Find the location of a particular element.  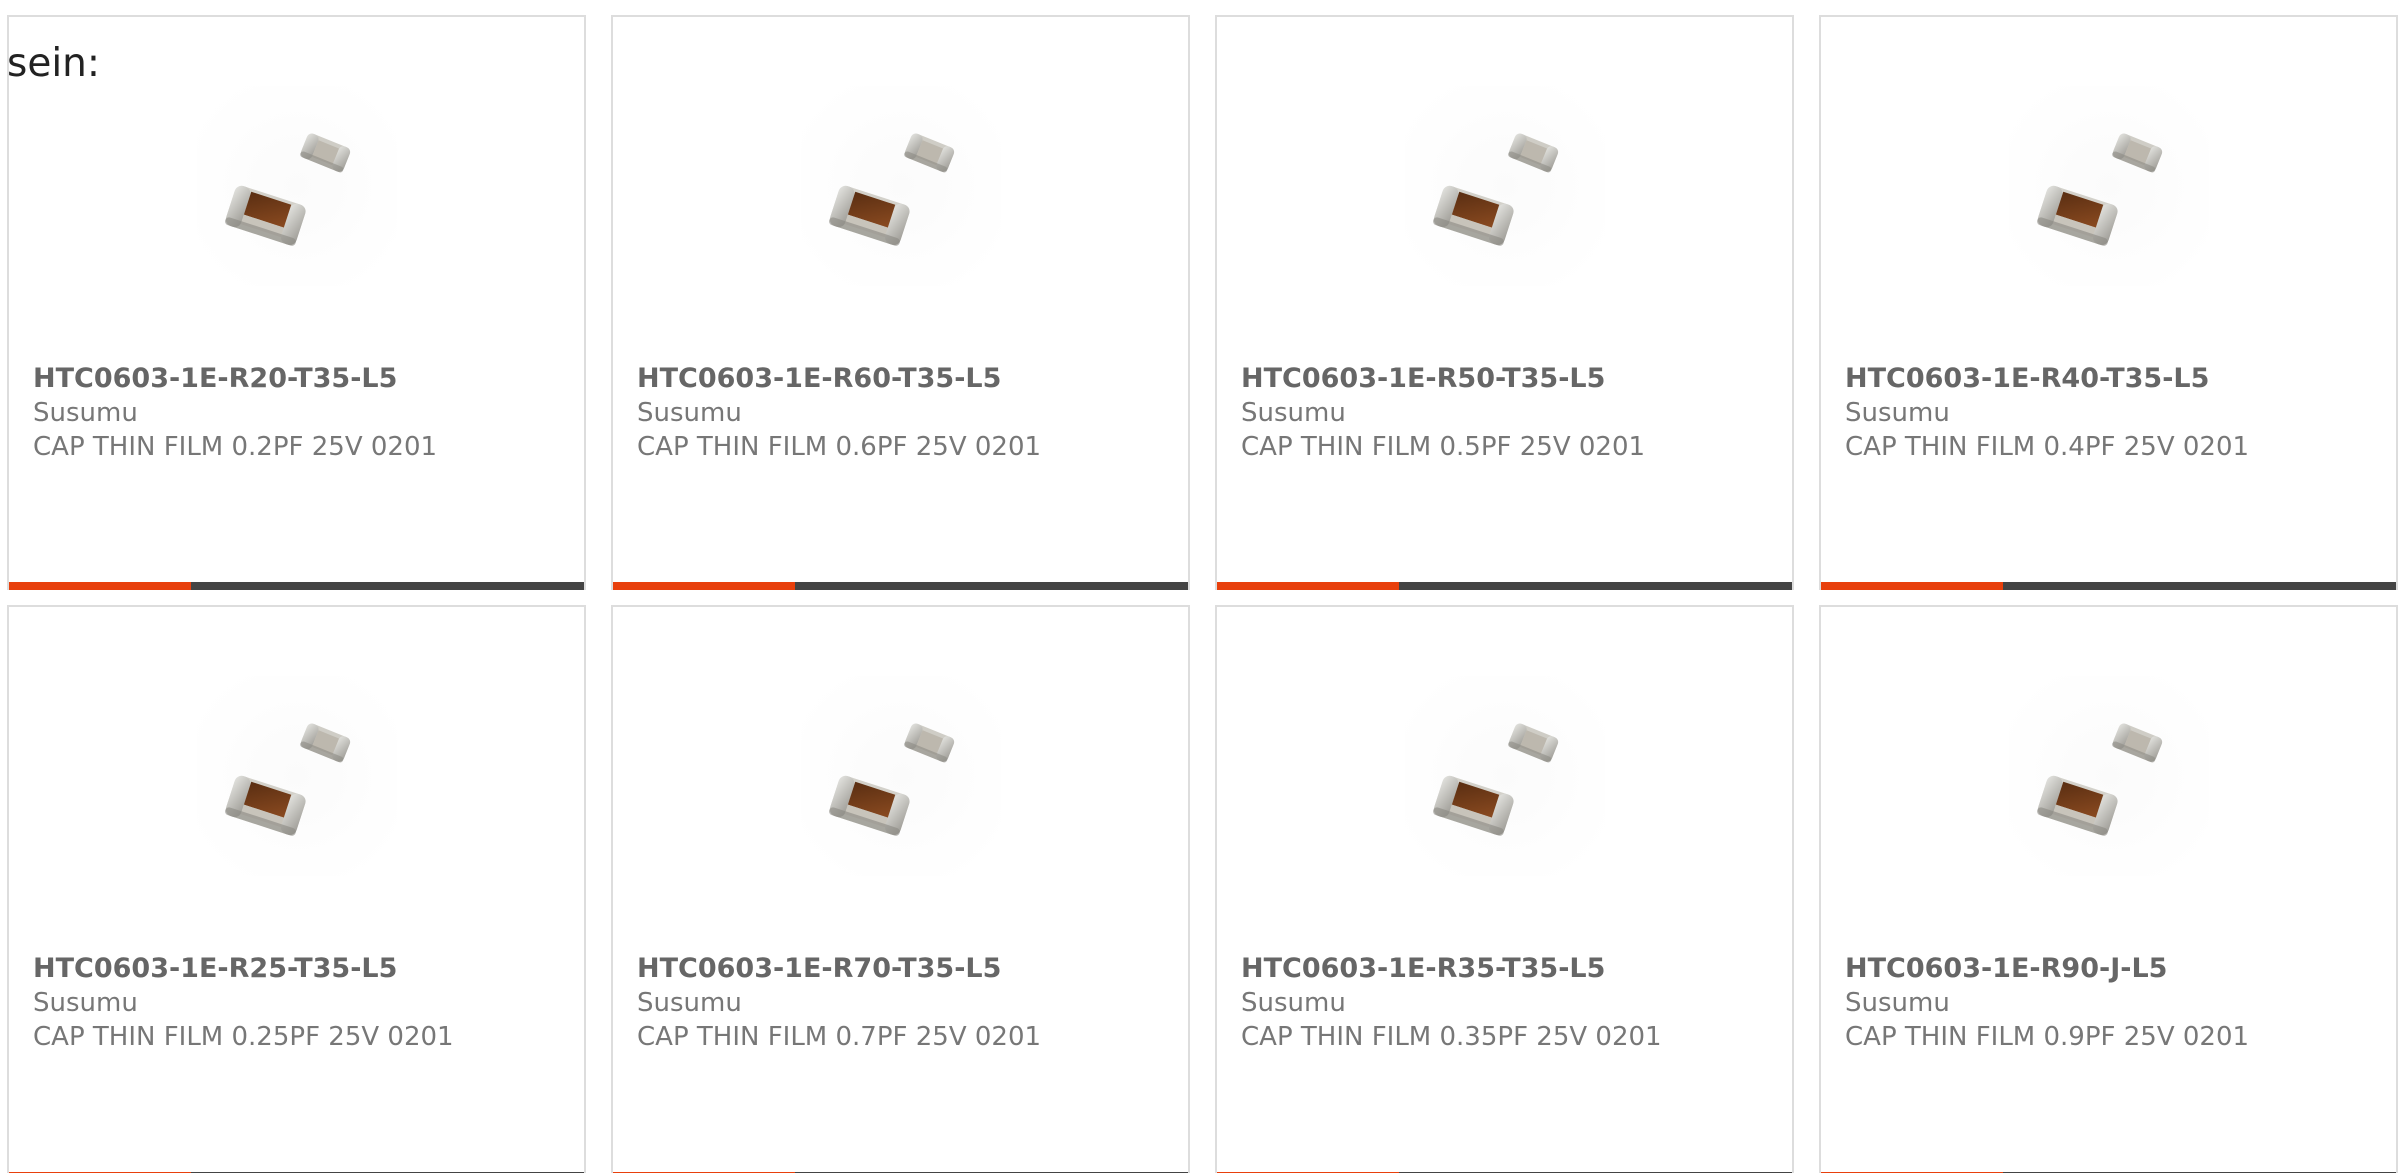

intro-text: sein: is located at coordinates (54, 63).